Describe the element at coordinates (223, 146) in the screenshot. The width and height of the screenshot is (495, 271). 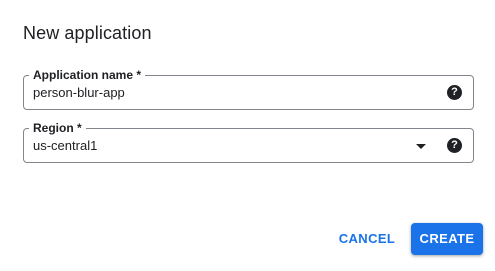
I see `region-selected-value: us-central1` at that location.